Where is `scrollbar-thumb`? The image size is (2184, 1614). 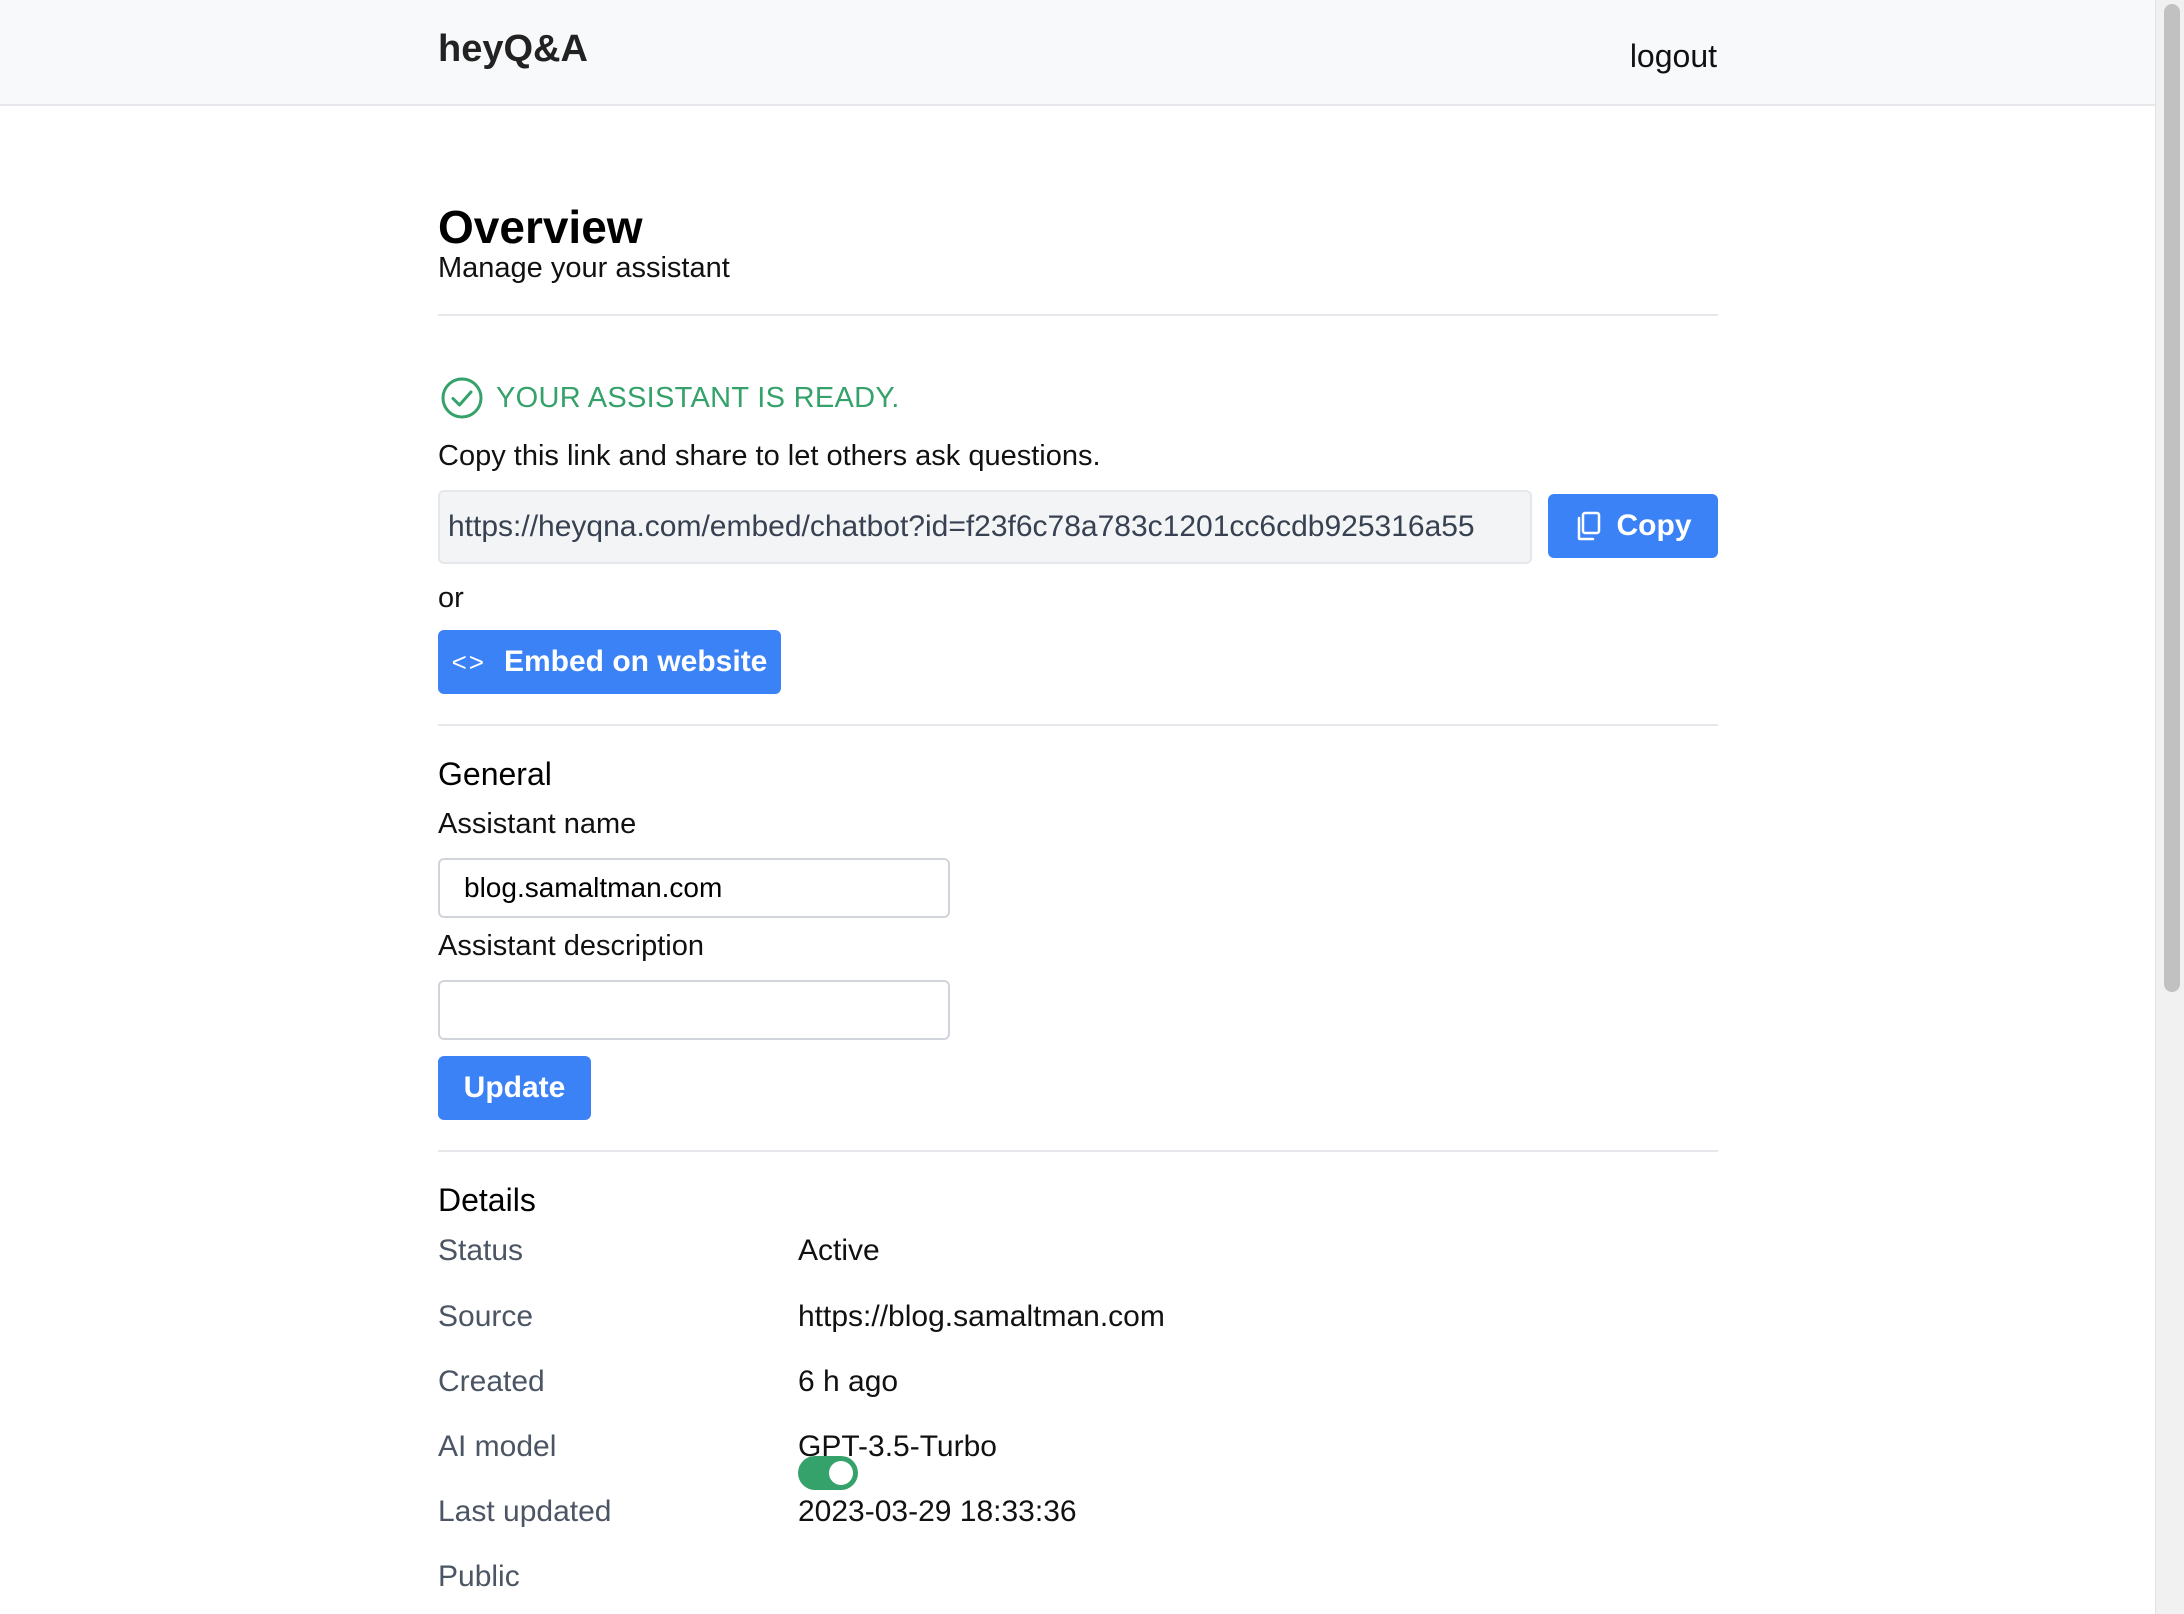
scrollbar-thumb is located at coordinates (2172, 498).